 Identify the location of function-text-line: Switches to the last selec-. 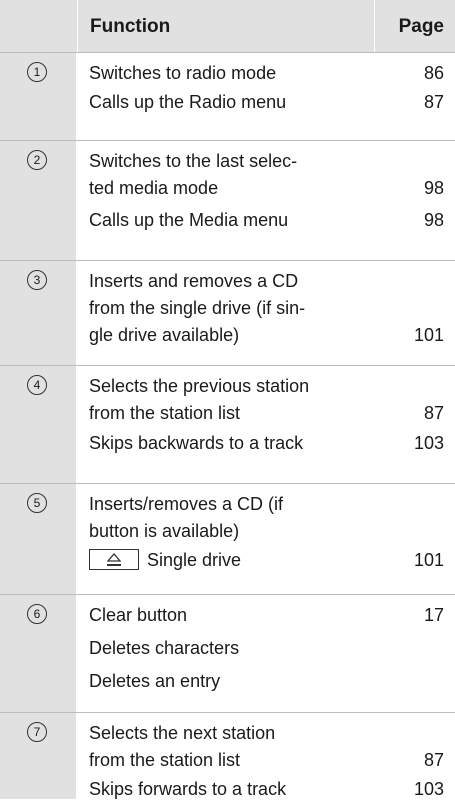
(193, 161).